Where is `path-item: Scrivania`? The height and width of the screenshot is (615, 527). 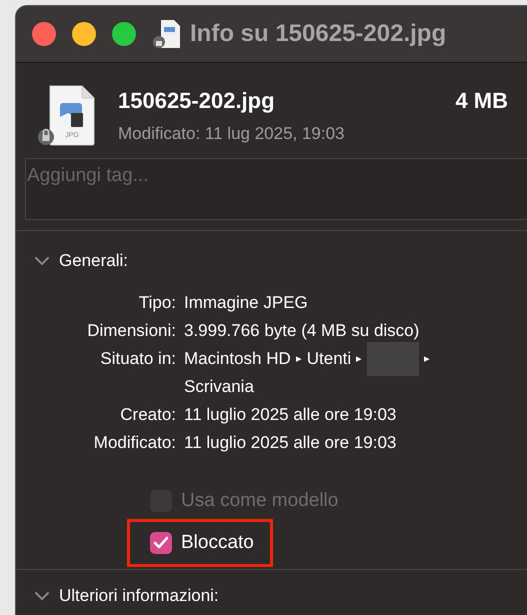 path-item: Scrivania is located at coordinates (219, 387).